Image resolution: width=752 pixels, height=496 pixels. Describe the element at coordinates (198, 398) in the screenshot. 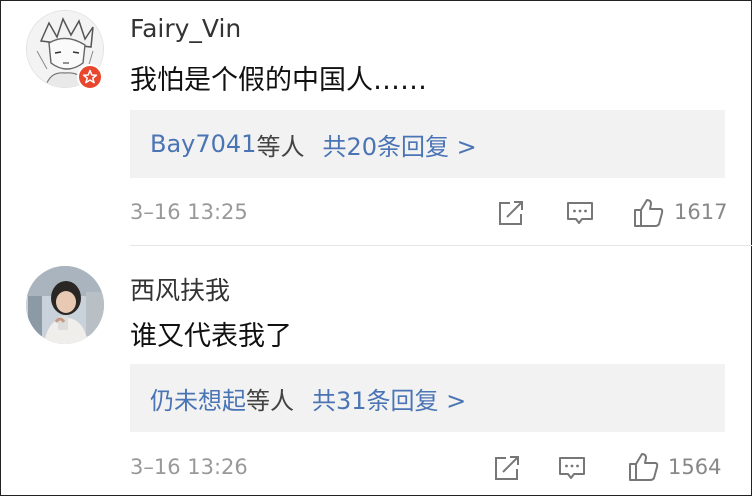

I see `reply-user-link: 仍未想起` at that location.